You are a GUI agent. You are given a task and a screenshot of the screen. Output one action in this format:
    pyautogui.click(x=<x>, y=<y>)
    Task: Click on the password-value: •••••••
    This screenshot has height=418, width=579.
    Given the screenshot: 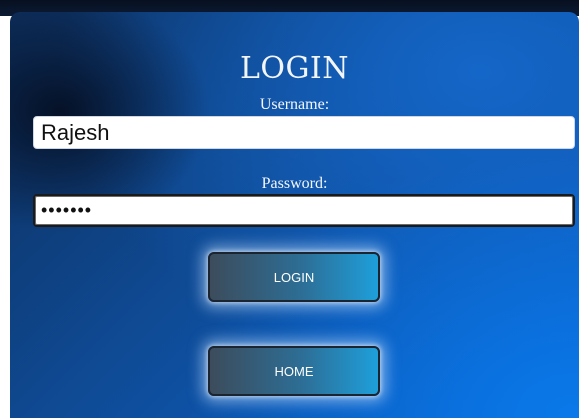 What is the action you would take?
    pyautogui.click(x=67, y=210)
    